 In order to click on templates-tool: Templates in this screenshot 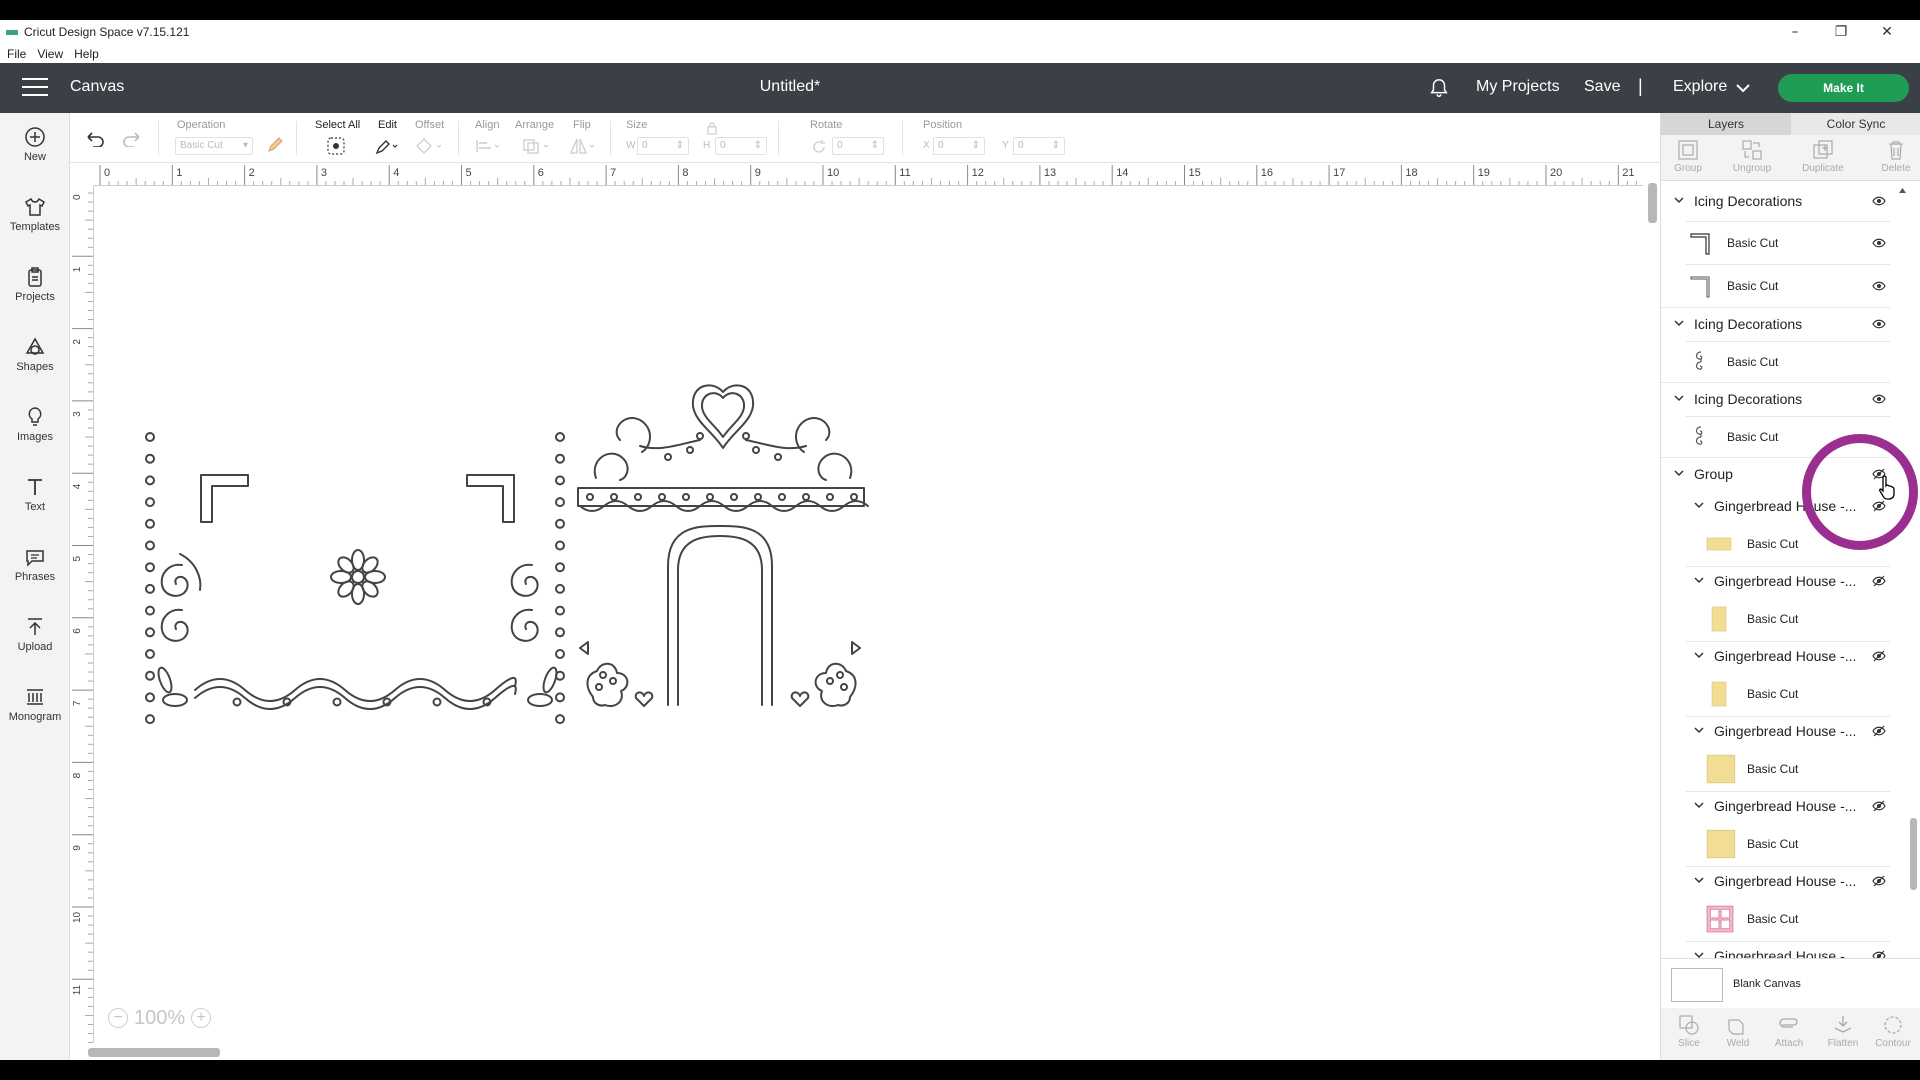, I will do `click(35, 219)`.